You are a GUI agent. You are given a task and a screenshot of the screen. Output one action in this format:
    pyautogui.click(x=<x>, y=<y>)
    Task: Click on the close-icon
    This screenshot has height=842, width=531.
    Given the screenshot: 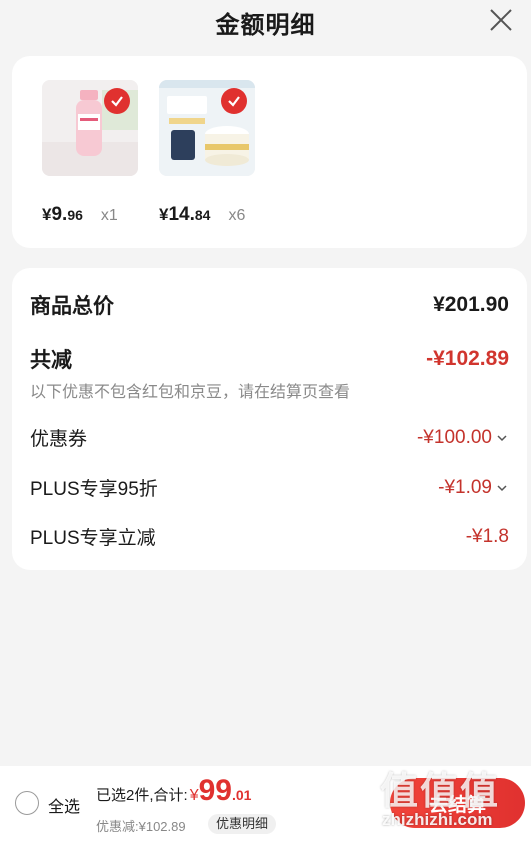 What is the action you would take?
    pyautogui.click(x=501, y=20)
    